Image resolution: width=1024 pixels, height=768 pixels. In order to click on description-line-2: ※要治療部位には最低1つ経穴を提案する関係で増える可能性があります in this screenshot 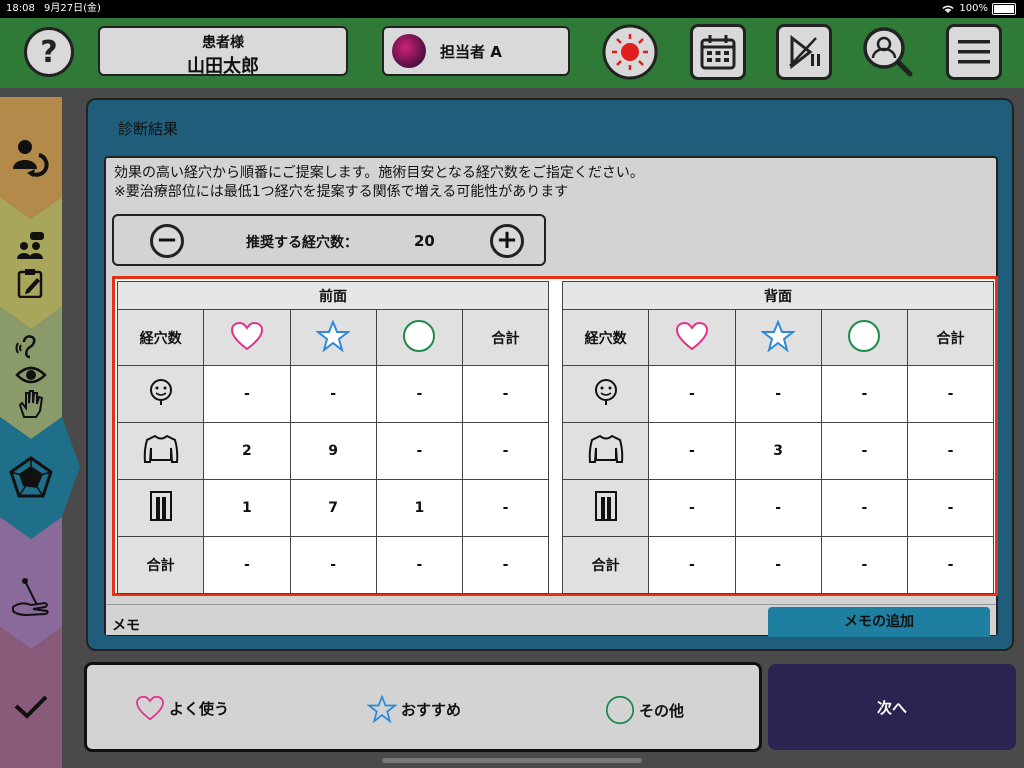, I will do `click(341, 192)`.